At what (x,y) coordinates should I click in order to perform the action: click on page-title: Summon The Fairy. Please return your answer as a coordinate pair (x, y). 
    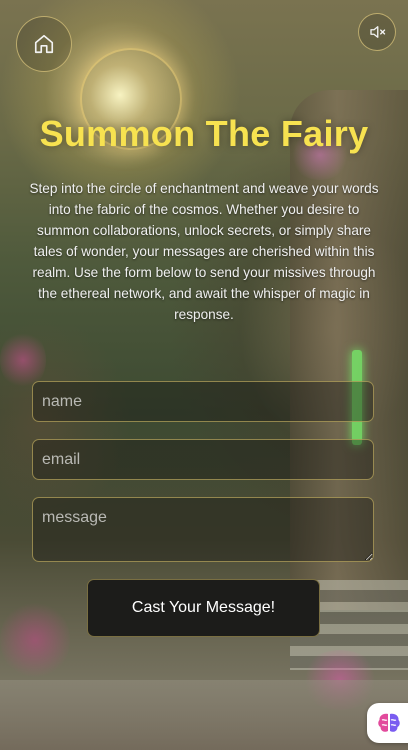
    Looking at the image, I should click on (204, 133).